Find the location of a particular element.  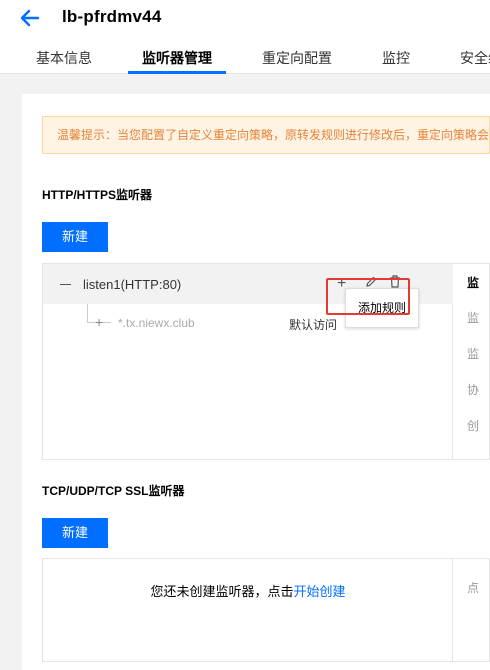

warning-tip: 温馨提示：当您配置了自定义重定向策略，原转发规则进行修改后，重定向策略会 is located at coordinates (266, 135).